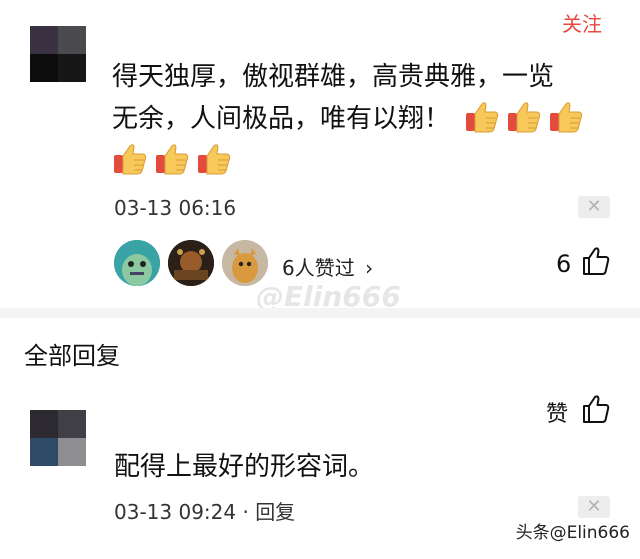 The image size is (640, 559). What do you see at coordinates (582, 22) in the screenshot?
I see `follow-button: 关注` at bounding box center [582, 22].